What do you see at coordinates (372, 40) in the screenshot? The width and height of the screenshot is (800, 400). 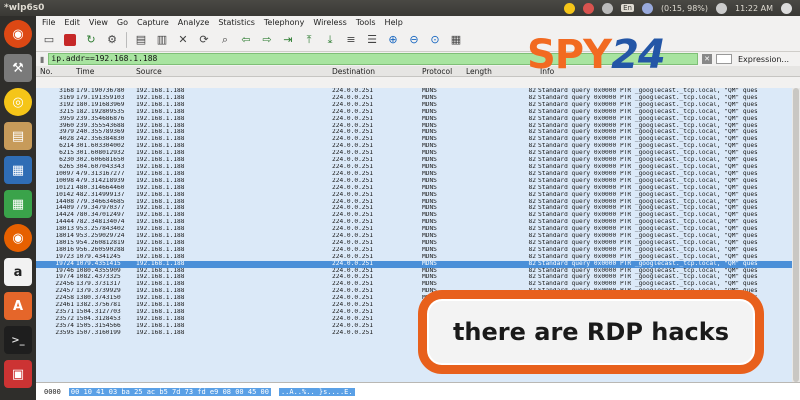 I see `colorize-icon: ☰` at bounding box center [372, 40].